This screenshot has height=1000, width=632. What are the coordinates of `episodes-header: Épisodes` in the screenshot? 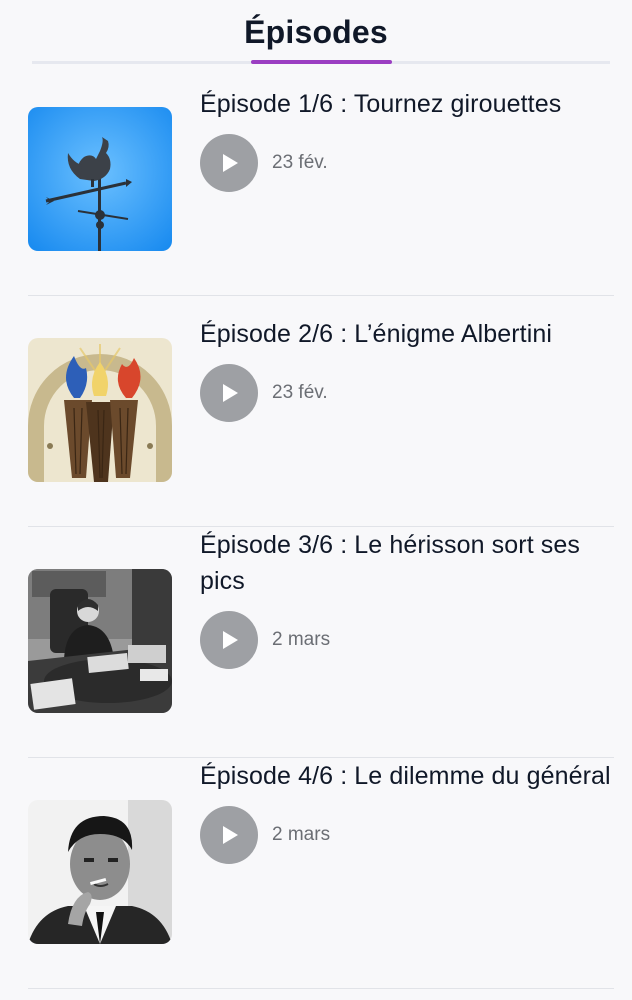 It's located at (316, 33).